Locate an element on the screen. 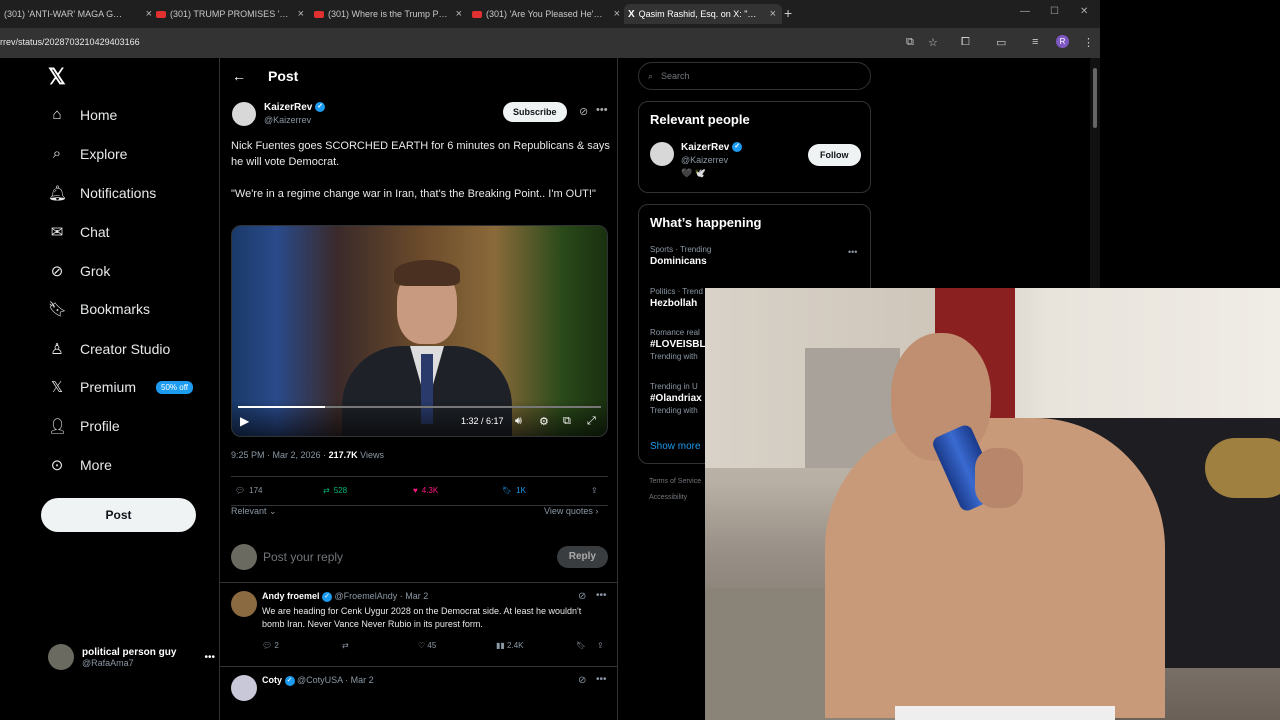 The height and width of the screenshot is (720, 1280). sidebar-item-more: ⊙ More is located at coordinates (80, 465).